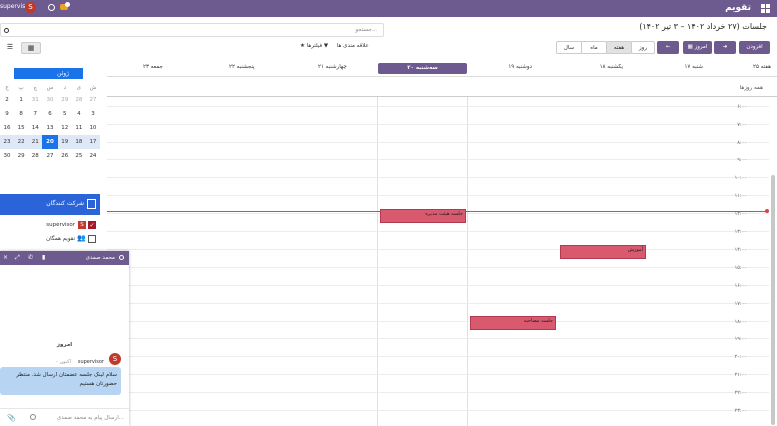 The width and height of the screenshot is (777, 426). What do you see at coordinates (7, 142) in the screenshot?
I see `mini-day: 23` at bounding box center [7, 142].